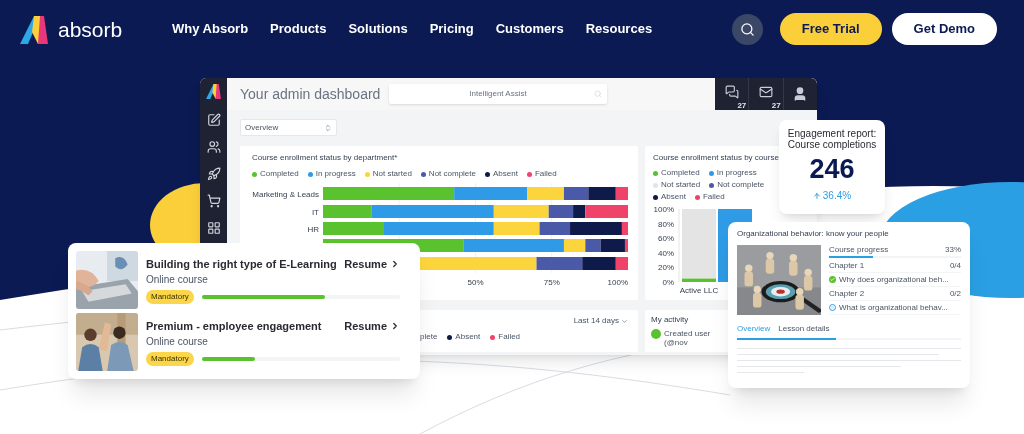 The height and width of the screenshot is (434, 1024). Describe the element at coordinates (666, 239) in the screenshot. I see `axis-tick-label: 60%` at that location.